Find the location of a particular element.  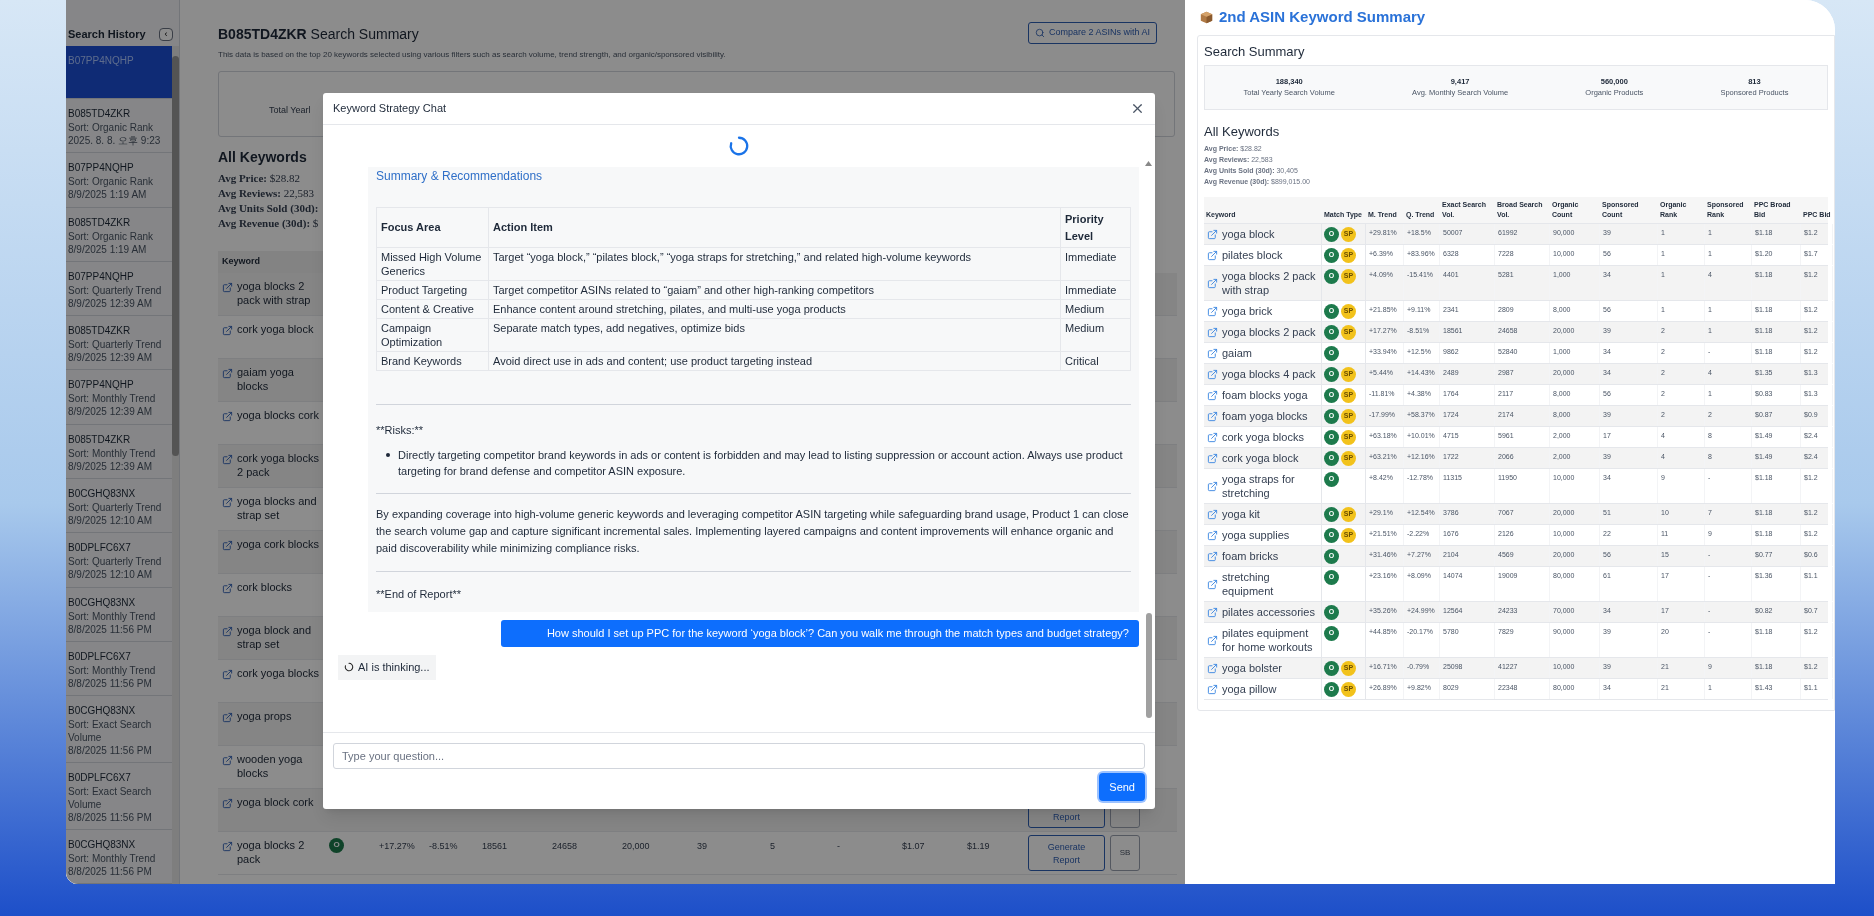

generate-report-button: Generate Report is located at coordinates (1066, 852).